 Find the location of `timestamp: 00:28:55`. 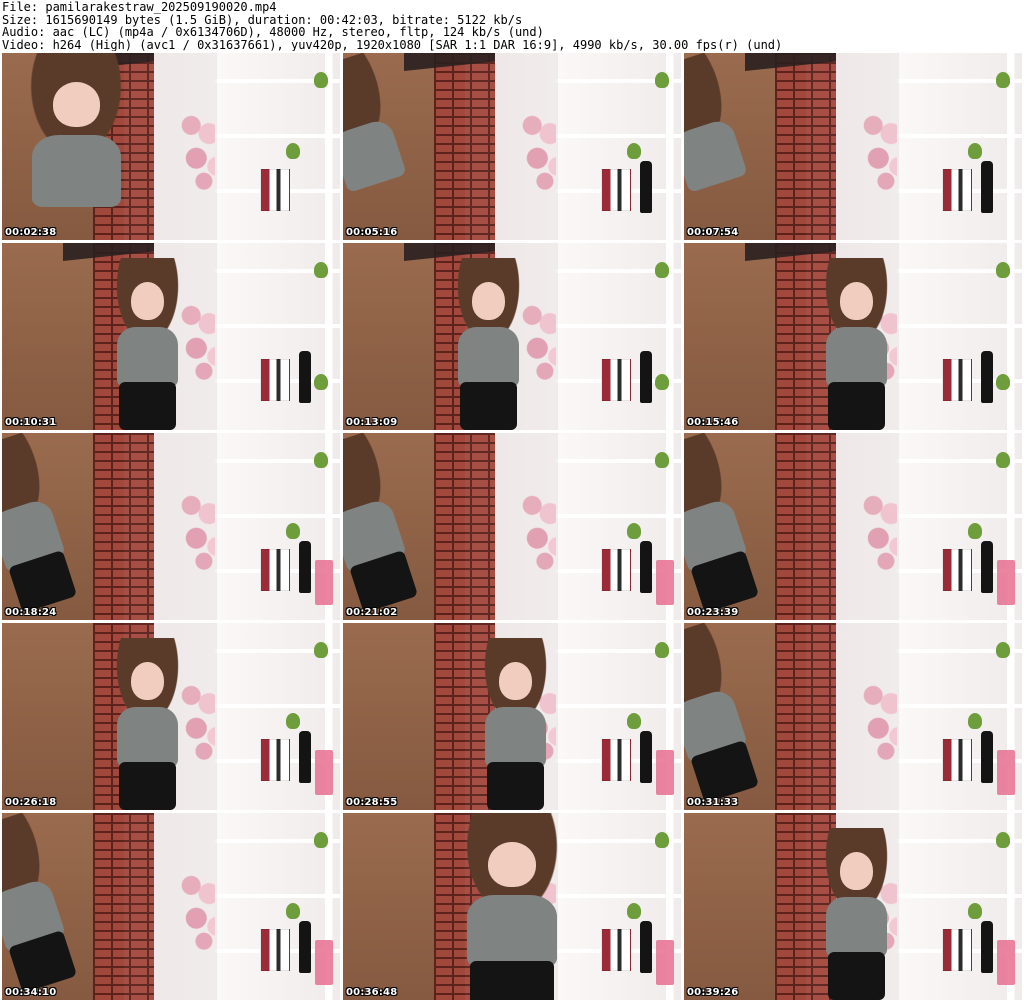

timestamp: 00:28:55 is located at coordinates (372, 802).